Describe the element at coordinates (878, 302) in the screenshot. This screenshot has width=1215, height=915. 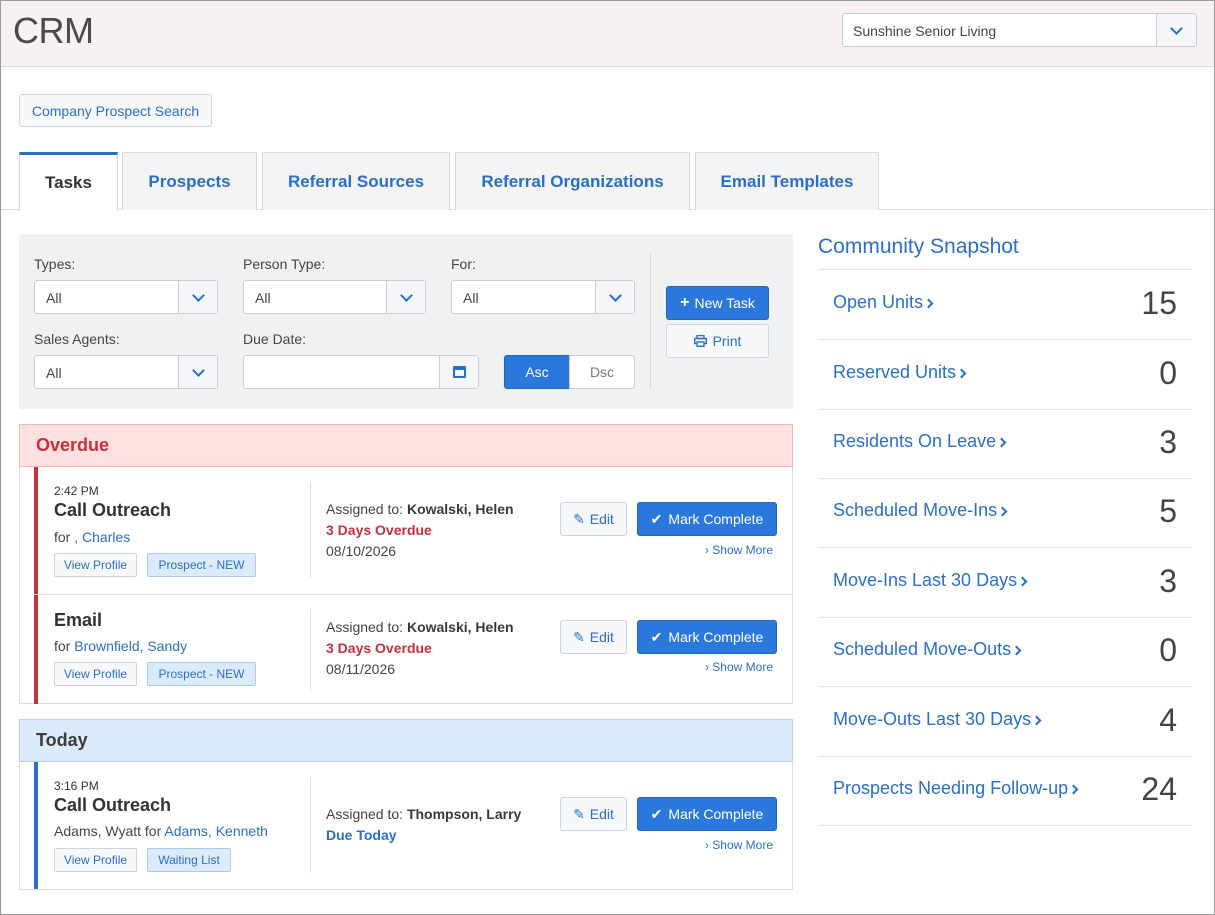
I see `snapshot-label: Open Units` at that location.